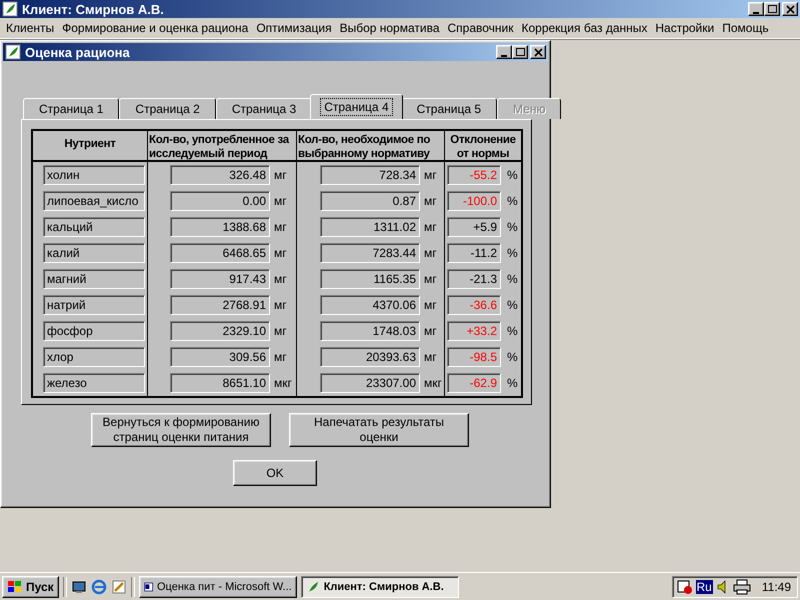 The height and width of the screenshot is (600, 800). I want to click on required-field: 1311.02, so click(370, 227).